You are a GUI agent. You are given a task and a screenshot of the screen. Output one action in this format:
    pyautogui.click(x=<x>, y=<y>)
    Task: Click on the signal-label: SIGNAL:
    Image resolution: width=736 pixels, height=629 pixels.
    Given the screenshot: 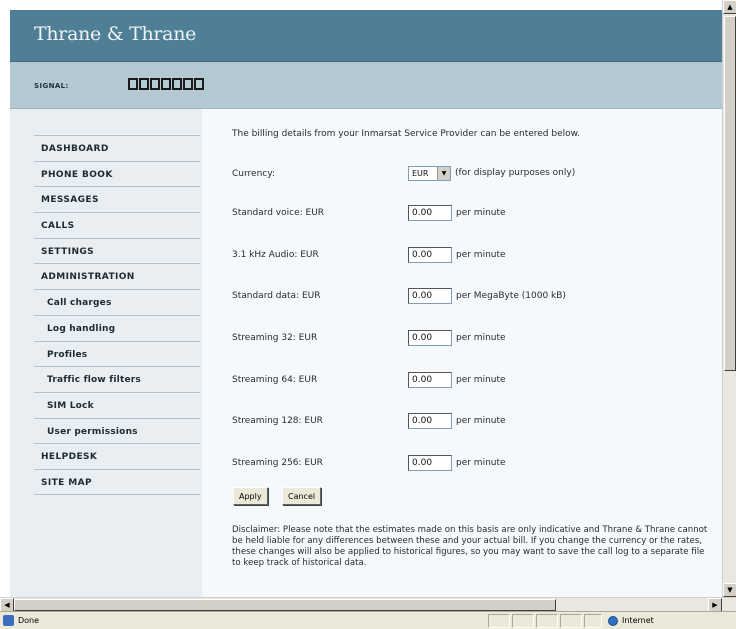 What is the action you would take?
    pyautogui.click(x=51, y=86)
    